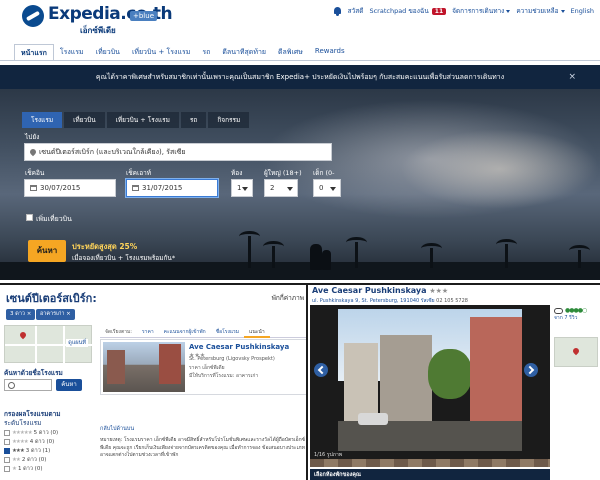  What do you see at coordinates (98, 30) in the screenshot?
I see `brand-subtitle: เอ็กซ์พีเดีย` at bounding box center [98, 30].